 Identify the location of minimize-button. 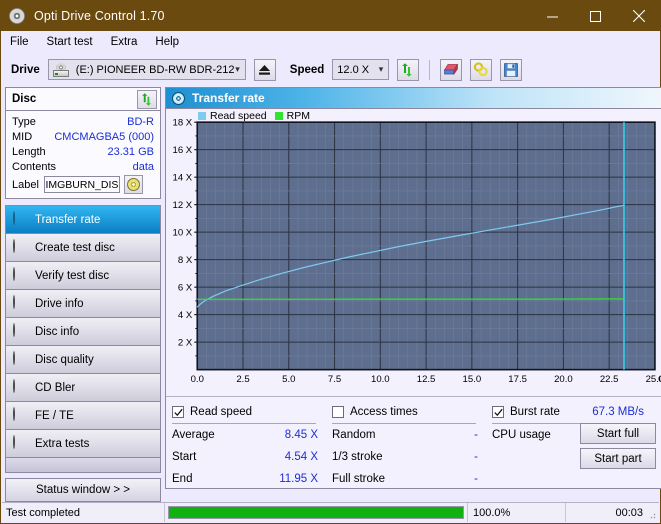
(552, 16).